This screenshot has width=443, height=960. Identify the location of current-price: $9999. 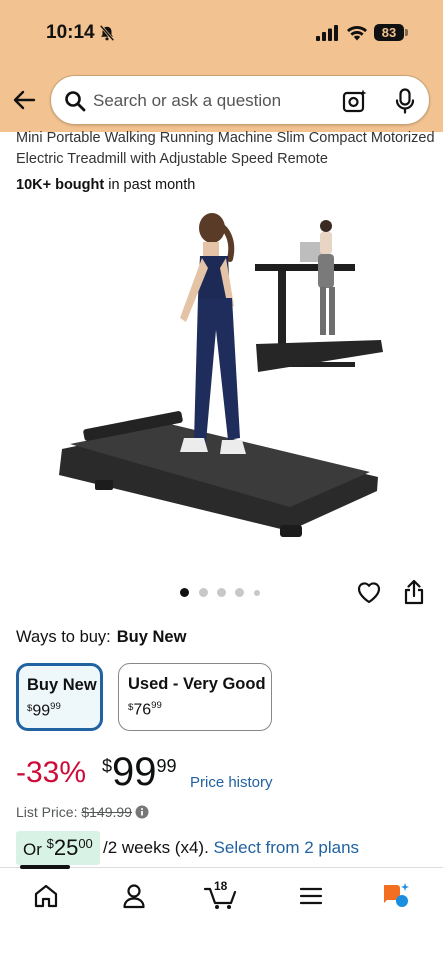
(139, 772).